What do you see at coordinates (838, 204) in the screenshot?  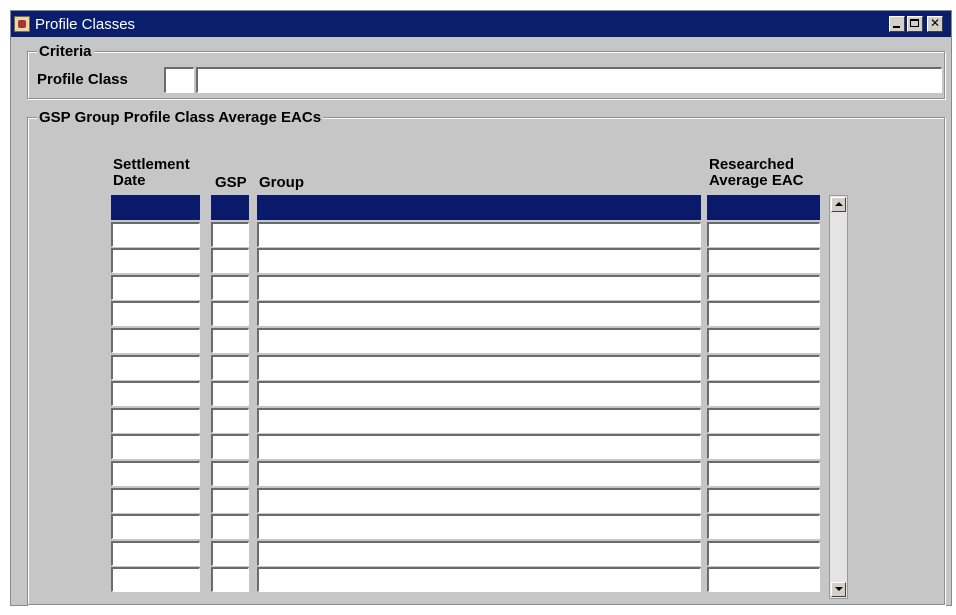 I see `scroll-up-arrow-icon` at bounding box center [838, 204].